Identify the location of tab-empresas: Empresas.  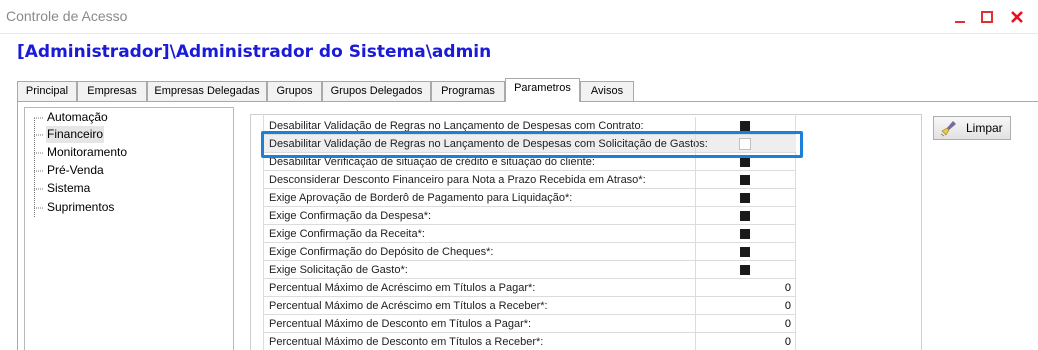
(112, 91).